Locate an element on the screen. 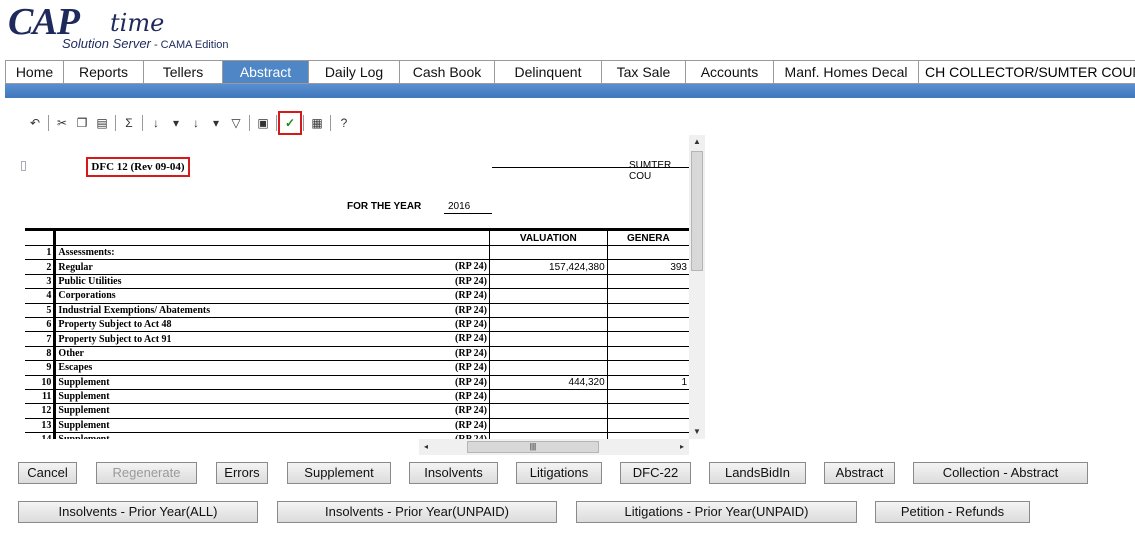  scroll-right-icon: ▸ is located at coordinates (682, 447).